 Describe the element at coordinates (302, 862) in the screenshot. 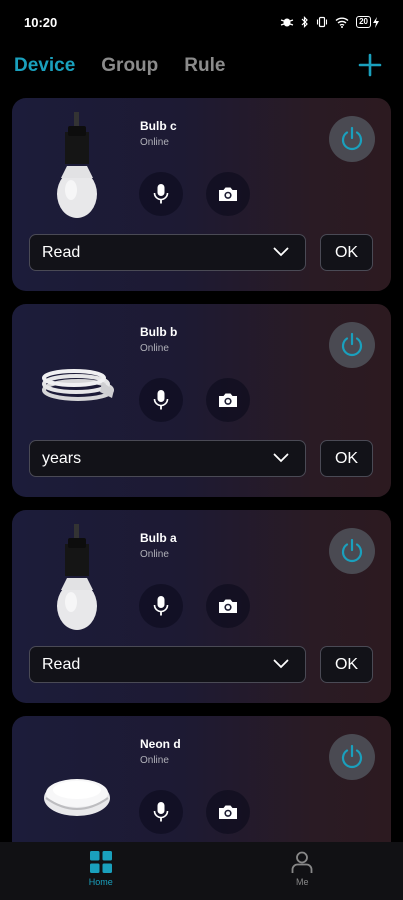

I see `person-icon` at that location.